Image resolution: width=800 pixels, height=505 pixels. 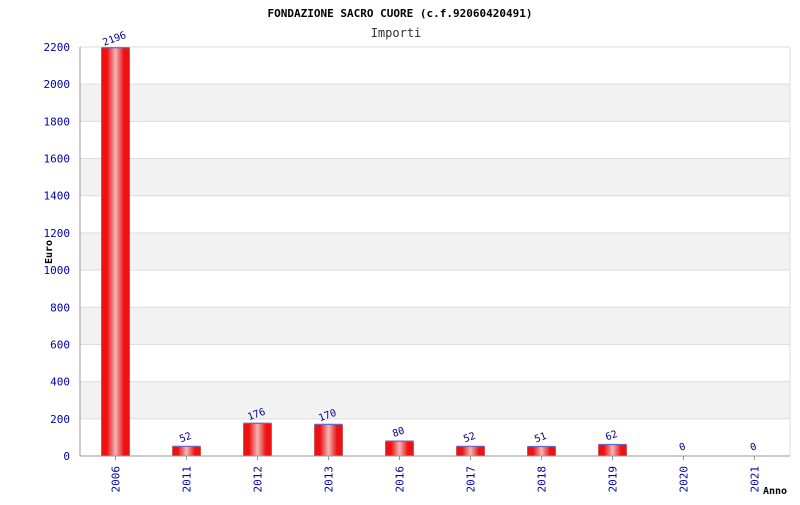 What do you see at coordinates (611, 436) in the screenshot?
I see `data-label: 62` at bounding box center [611, 436].